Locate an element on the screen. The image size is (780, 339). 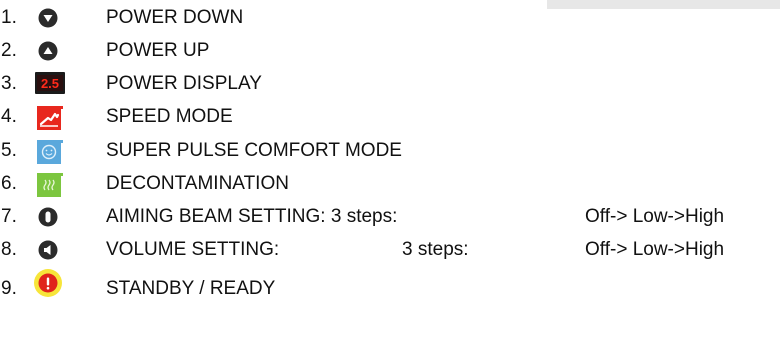
item-label: SPEED MODE is located at coordinates (169, 116).